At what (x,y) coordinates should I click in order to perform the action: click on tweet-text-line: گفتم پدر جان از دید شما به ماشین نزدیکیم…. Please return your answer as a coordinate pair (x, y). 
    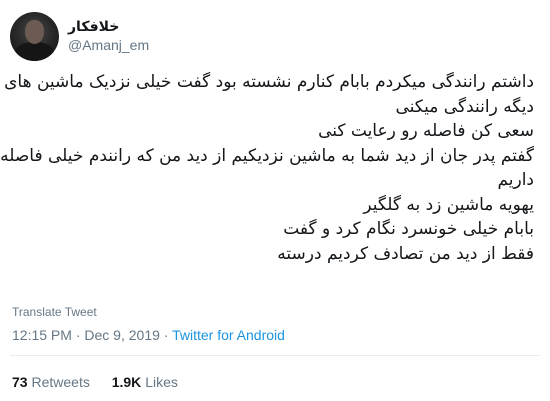
    Looking at the image, I should click on (267, 155).